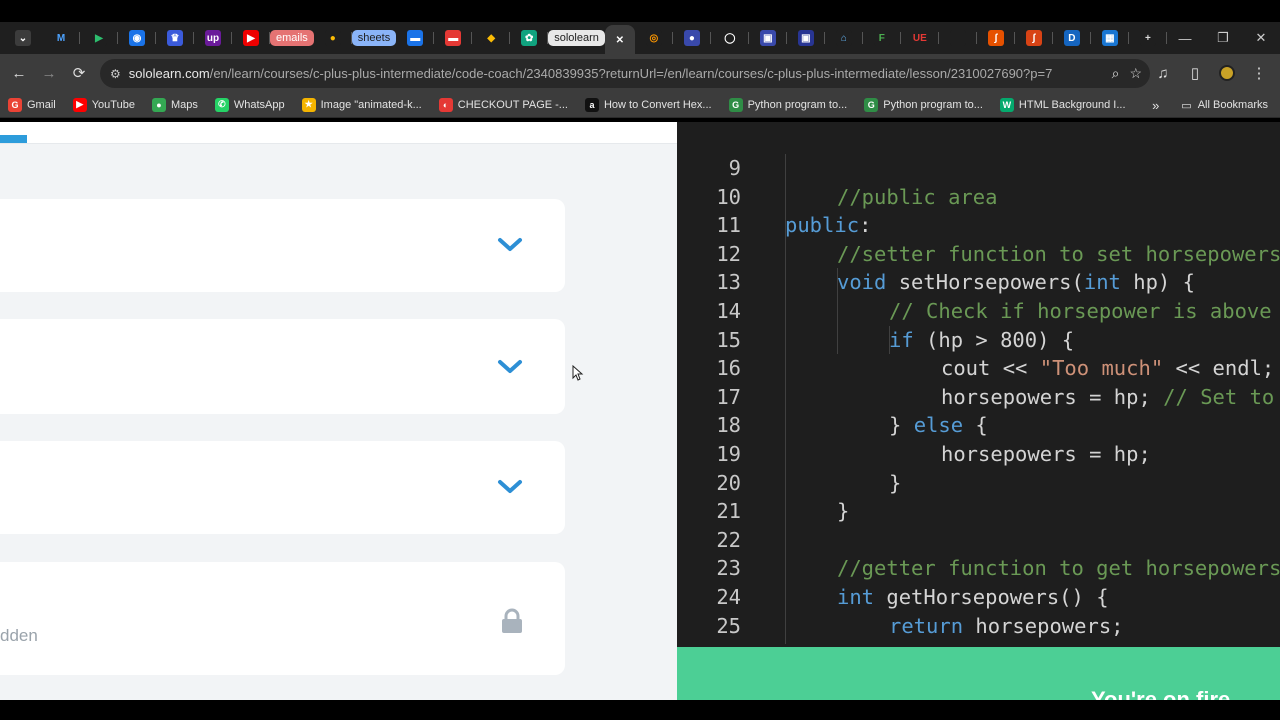 This screenshot has height=720, width=1280. Describe the element at coordinates (978, 511) in the screenshot. I see `code-line: 21}` at that location.